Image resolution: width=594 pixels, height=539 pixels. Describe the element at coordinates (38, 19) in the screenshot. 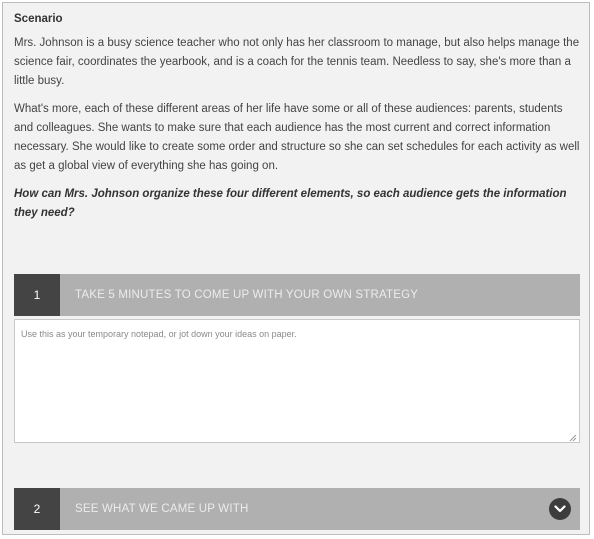

I see `scenario-heading: Scenario` at that location.